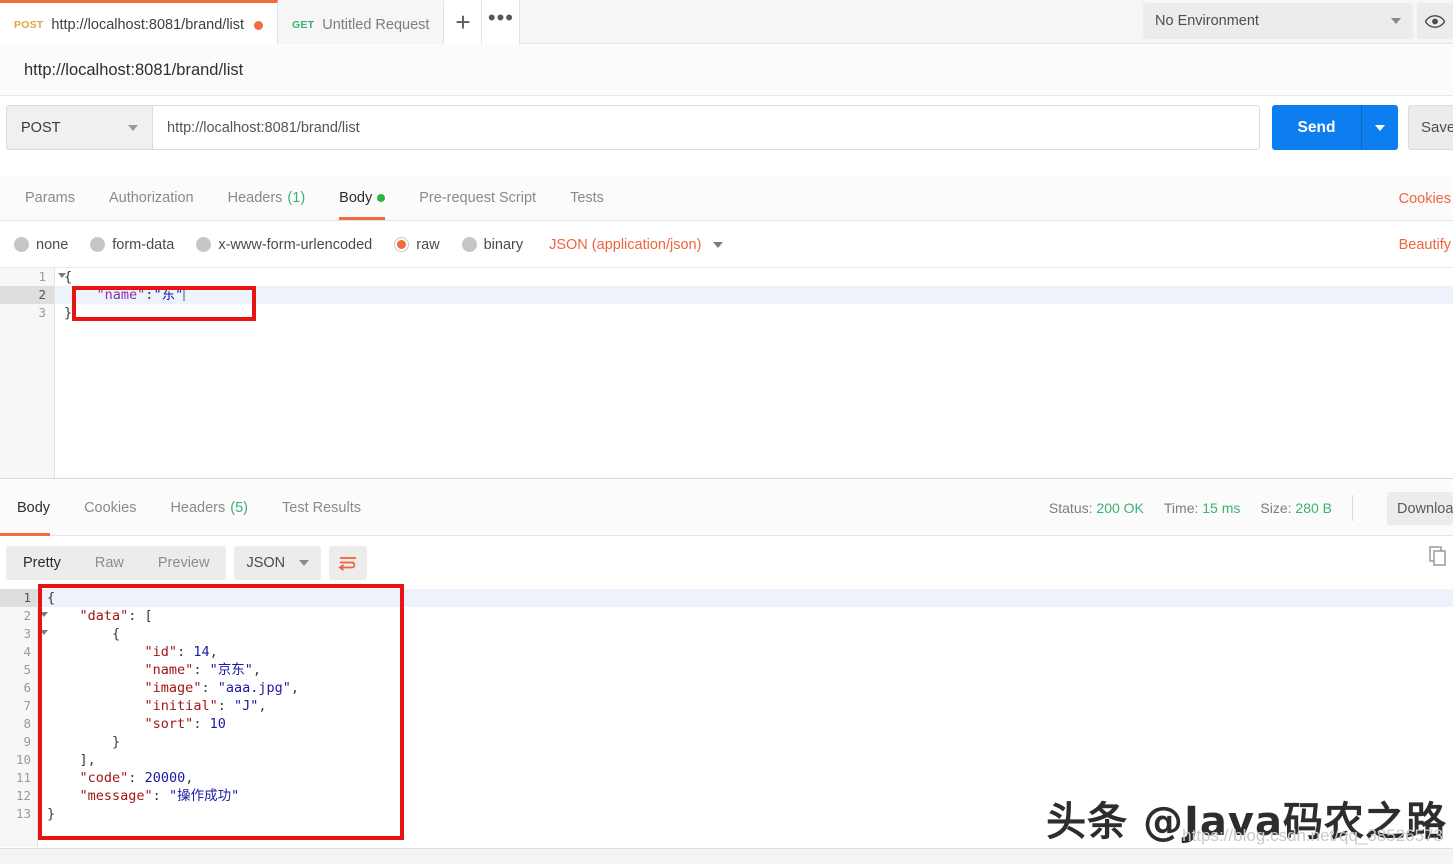 This screenshot has height=864, width=1453. Describe the element at coordinates (41, 127) in the screenshot. I see `http-method-label: POST` at that location.